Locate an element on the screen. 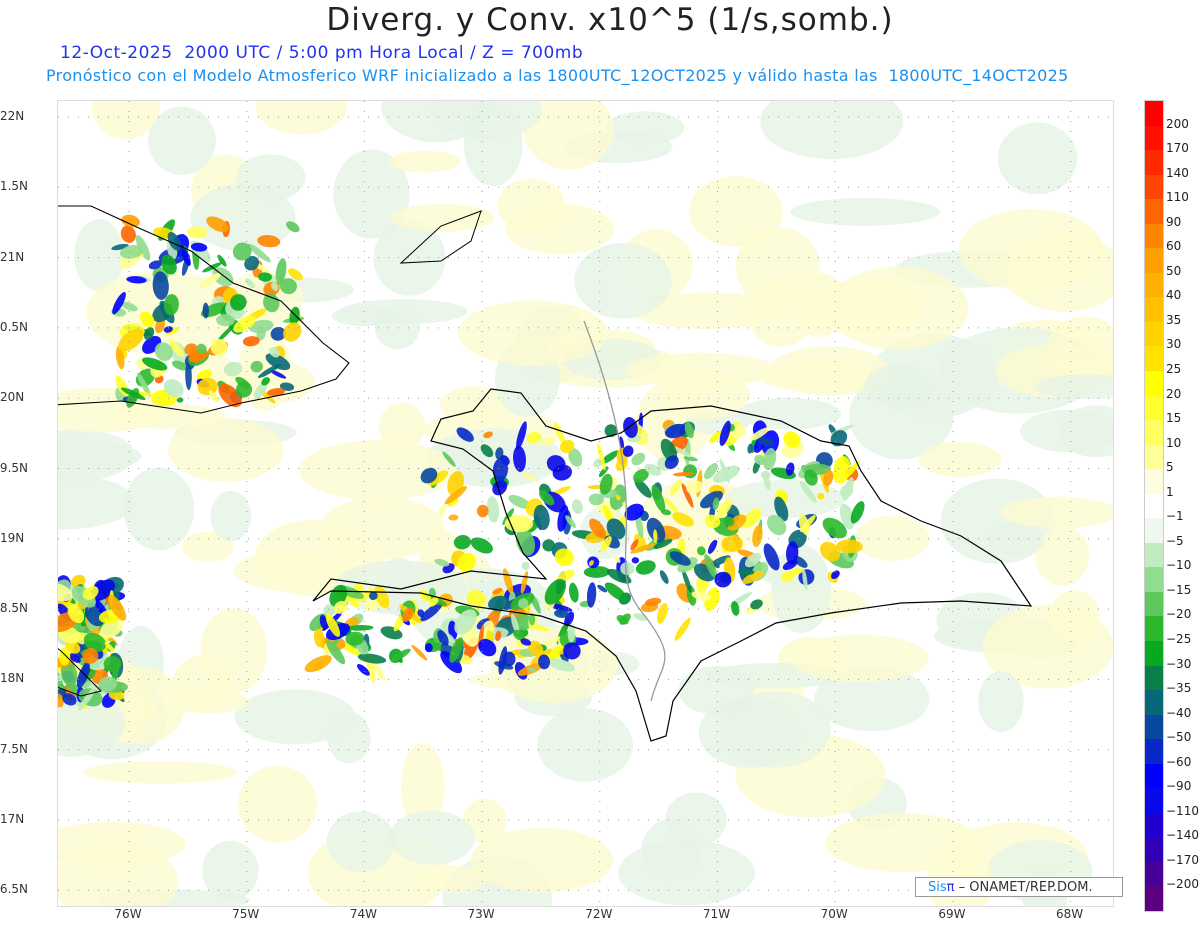 This screenshot has width=1200, height=927. colorbar-label: 15 is located at coordinates (1174, 418).